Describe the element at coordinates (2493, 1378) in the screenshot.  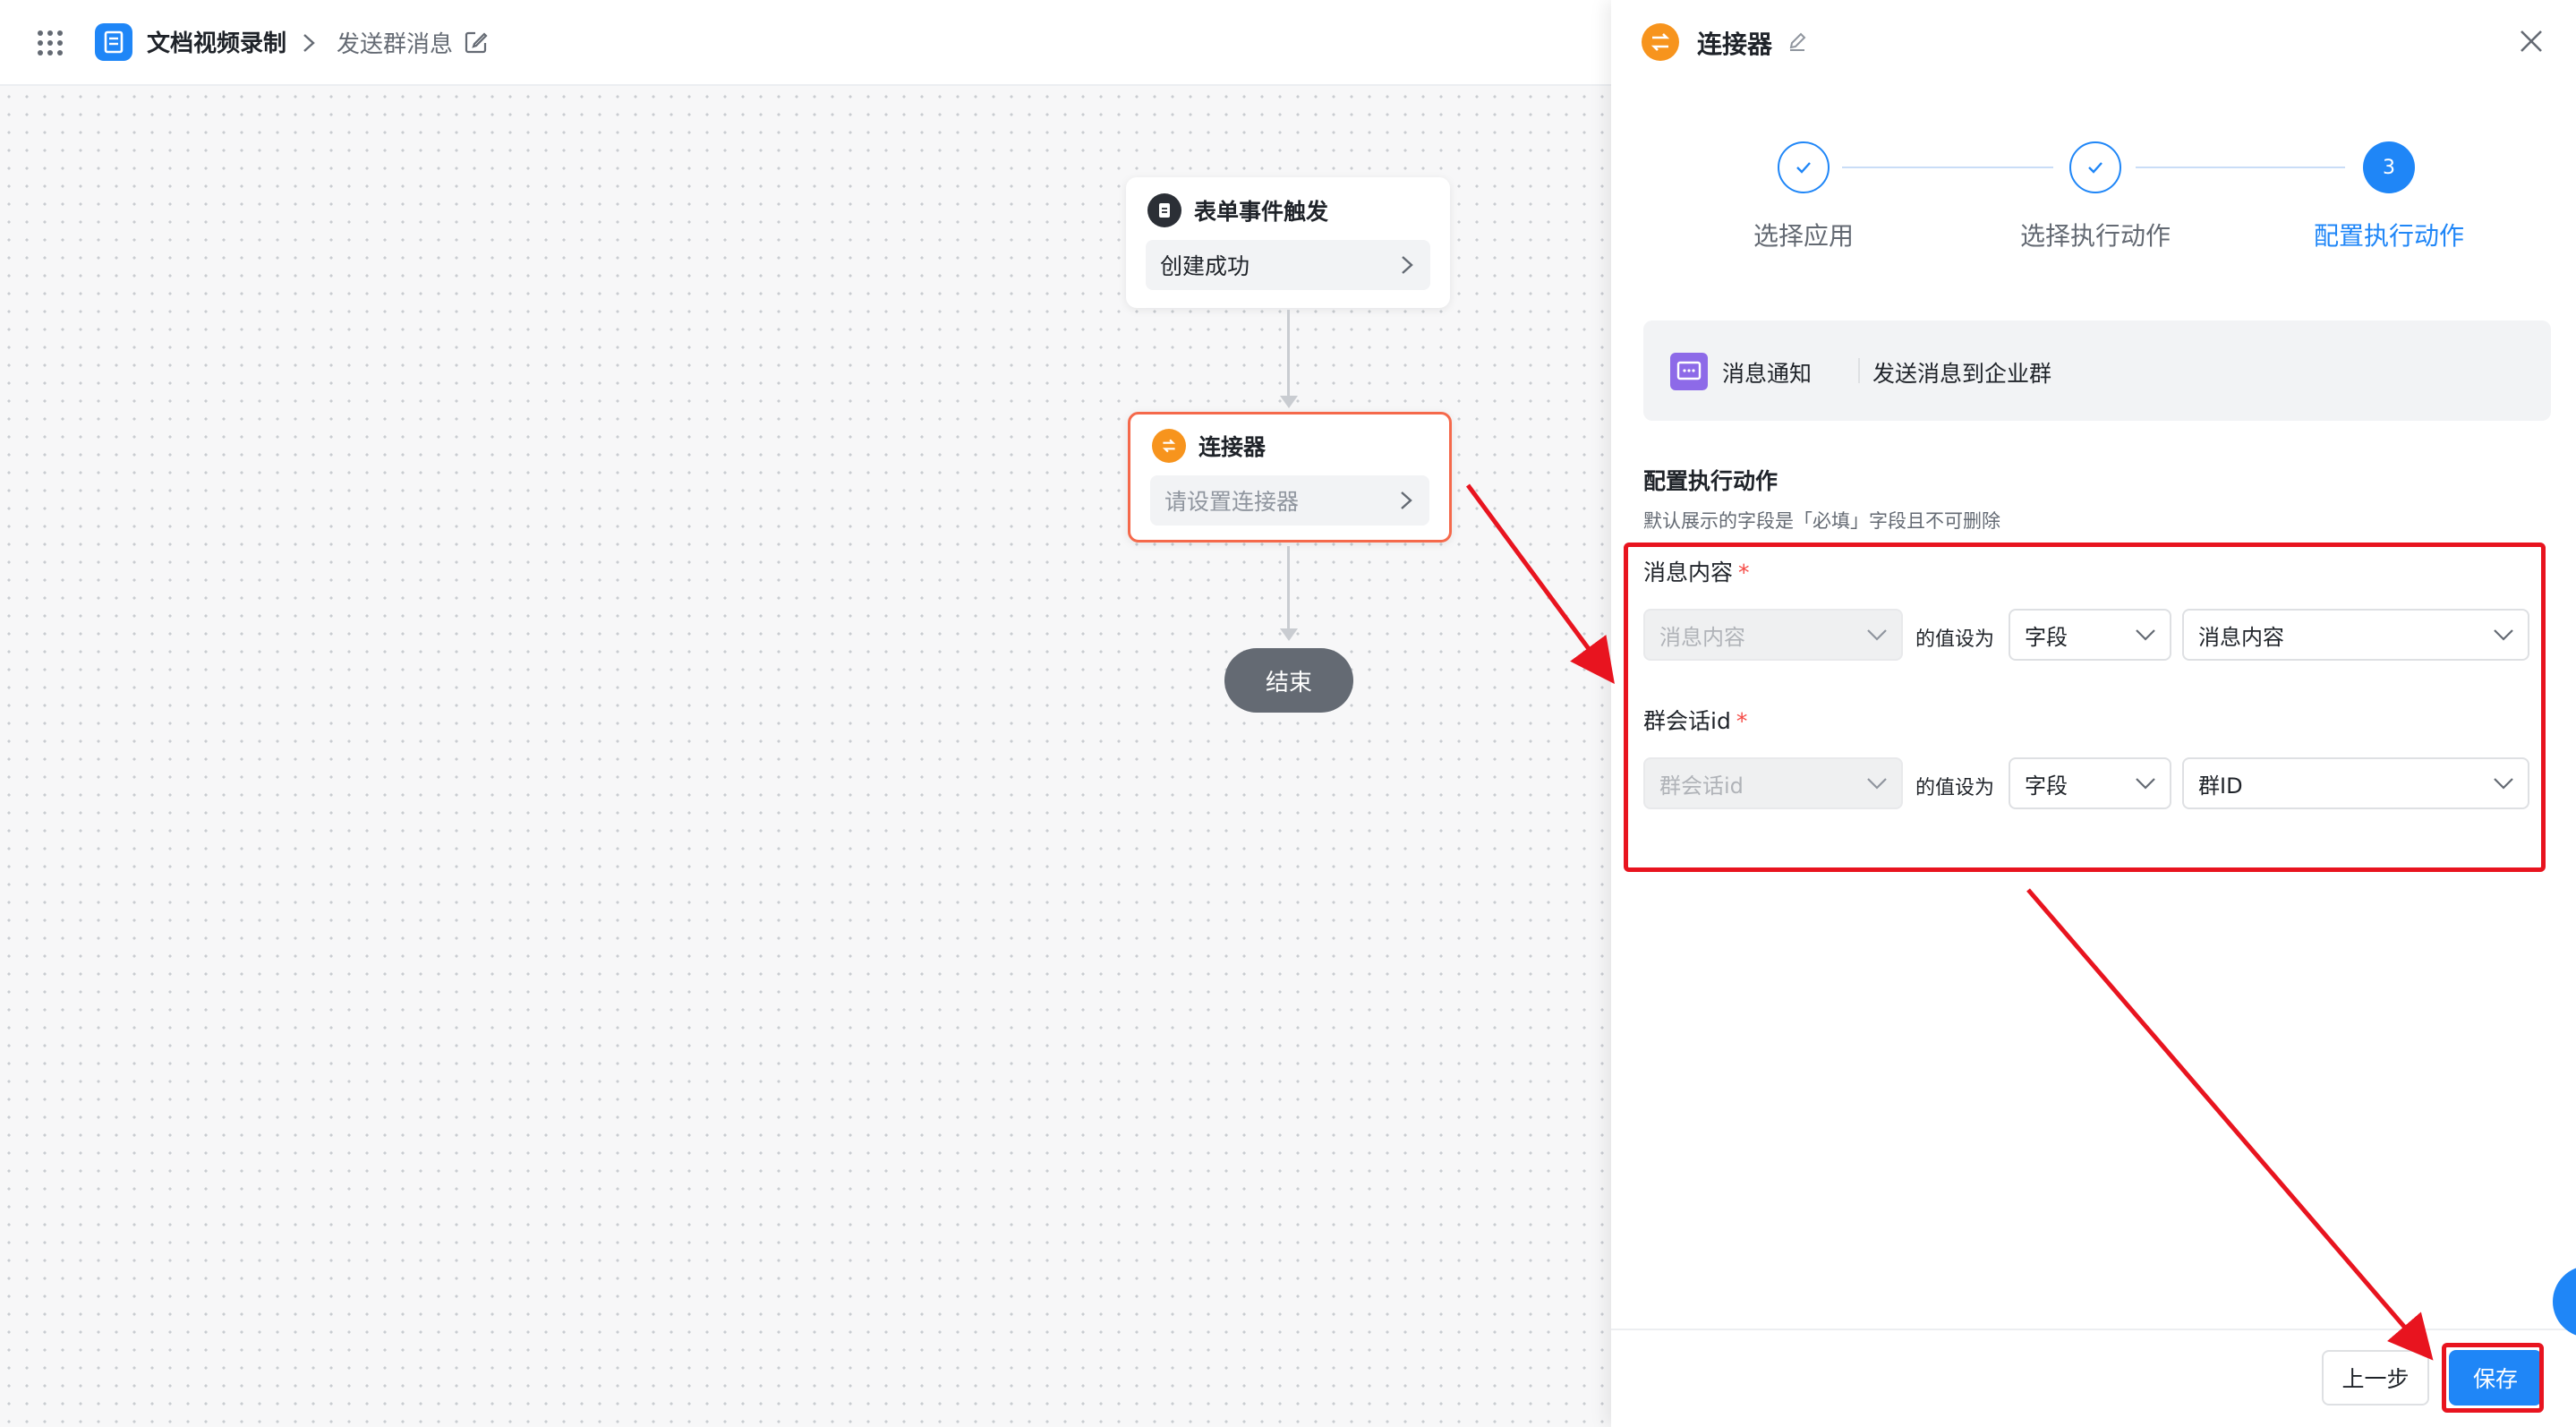
I see `annotation-box-save` at that location.